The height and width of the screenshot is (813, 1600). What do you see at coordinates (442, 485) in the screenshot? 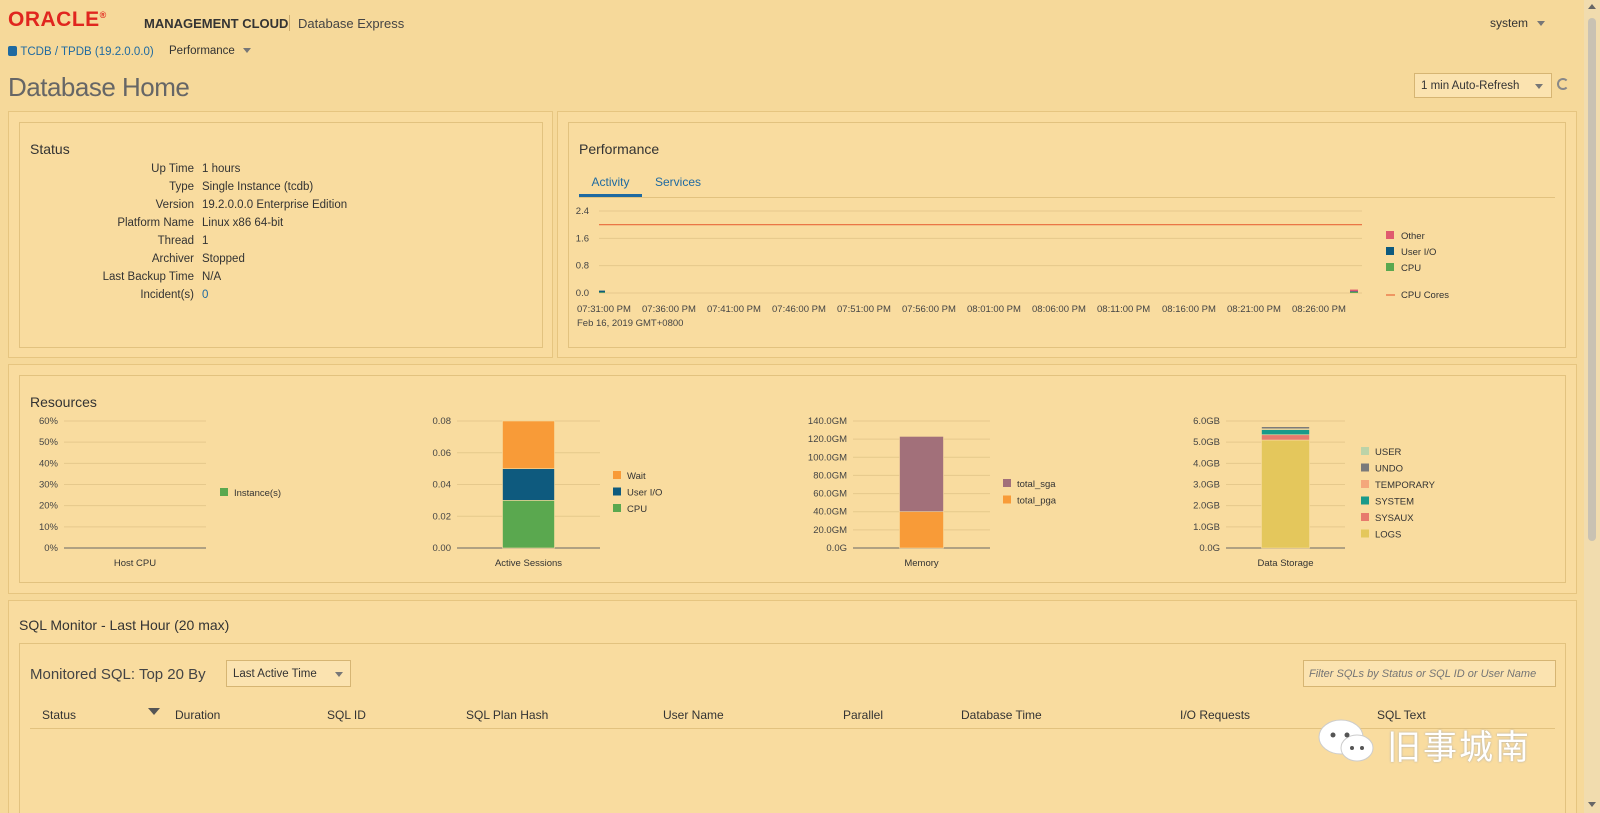
I see `y-tick-label: 0.04` at bounding box center [442, 485].